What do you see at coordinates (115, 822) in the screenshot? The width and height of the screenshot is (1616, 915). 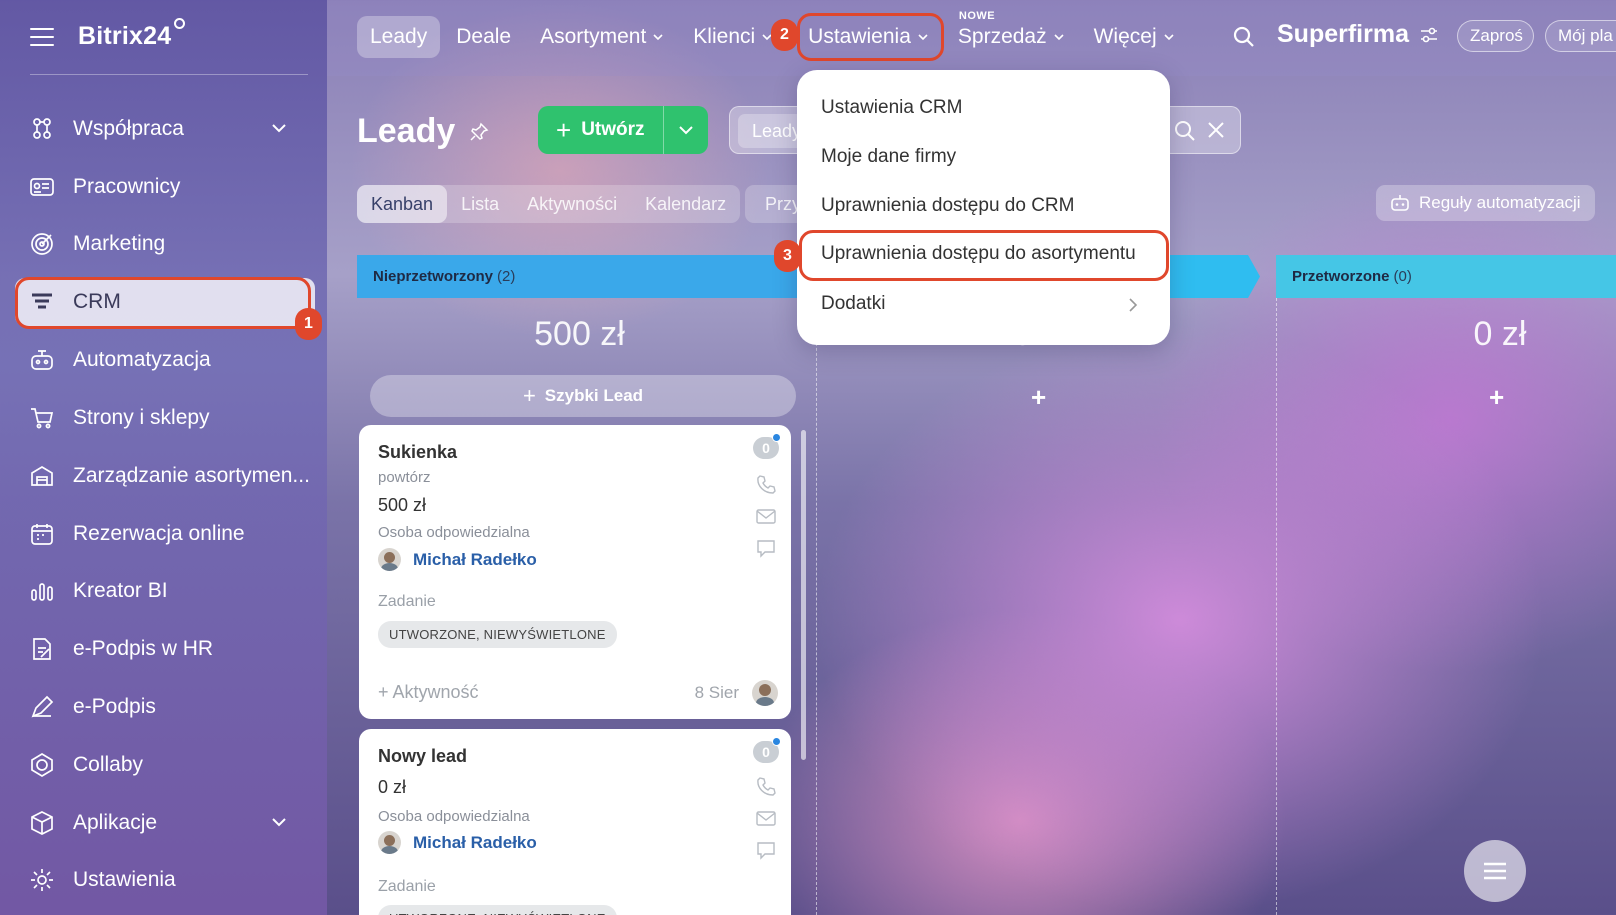 I see `sidebar-item-label: Aplikacje` at bounding box center [115, 822].